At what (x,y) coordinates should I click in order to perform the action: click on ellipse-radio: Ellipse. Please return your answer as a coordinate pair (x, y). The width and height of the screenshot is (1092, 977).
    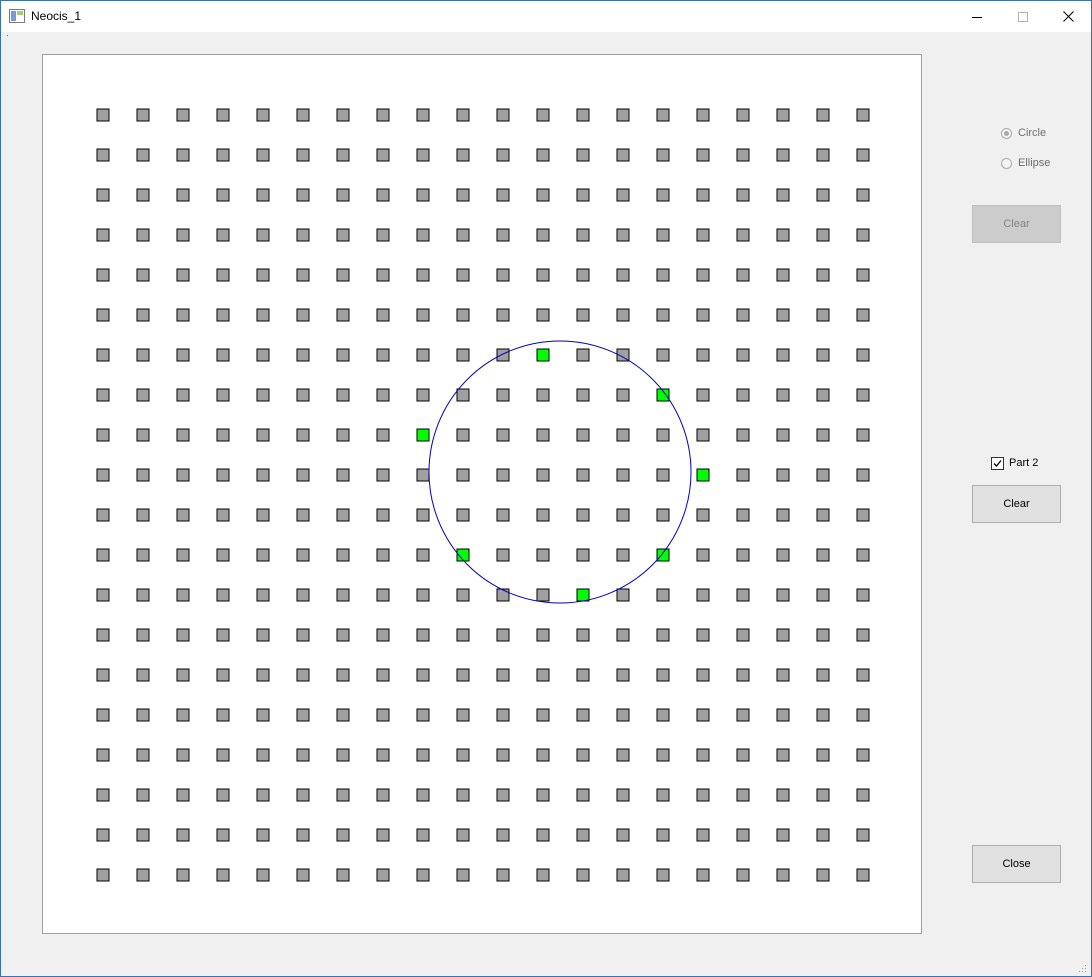
    Looking at the image, I should click on (1025, 163).